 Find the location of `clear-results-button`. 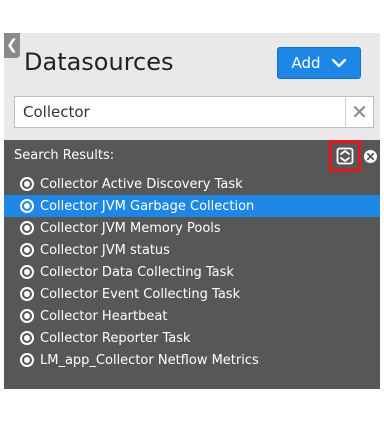

clear-results-button is located at coordinates (370, 156).